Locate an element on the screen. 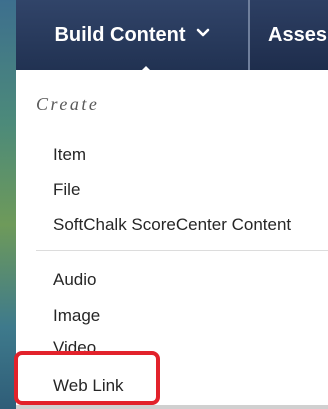 The image size is (328, 409). tab-assessments-label: Asses is located at coordinates (297, 34).